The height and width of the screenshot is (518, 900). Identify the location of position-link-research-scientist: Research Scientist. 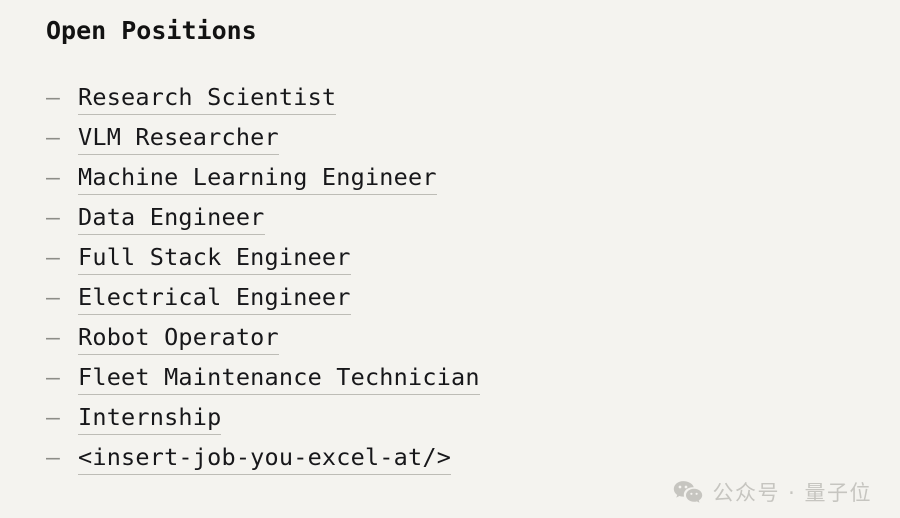
(207, 98).